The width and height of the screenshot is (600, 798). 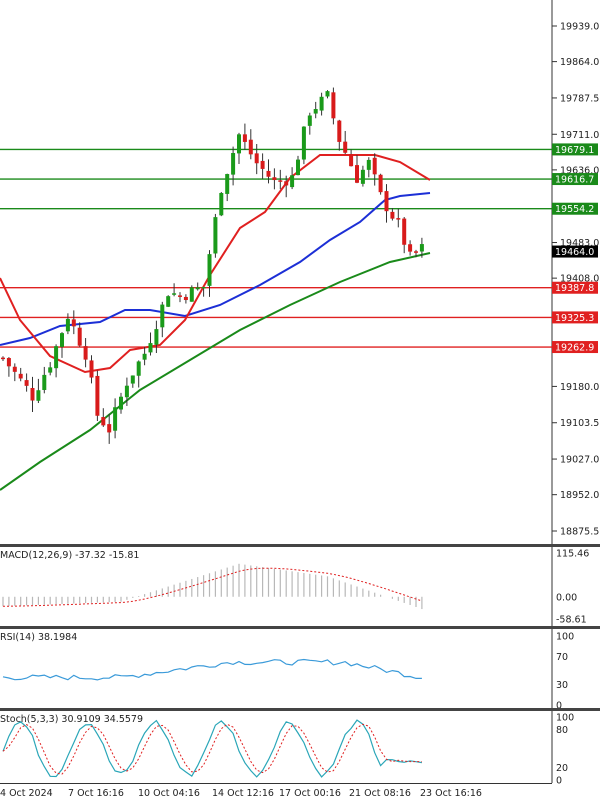 I want to click on rsi-tick-label: 70, so click(x=562, y=657).